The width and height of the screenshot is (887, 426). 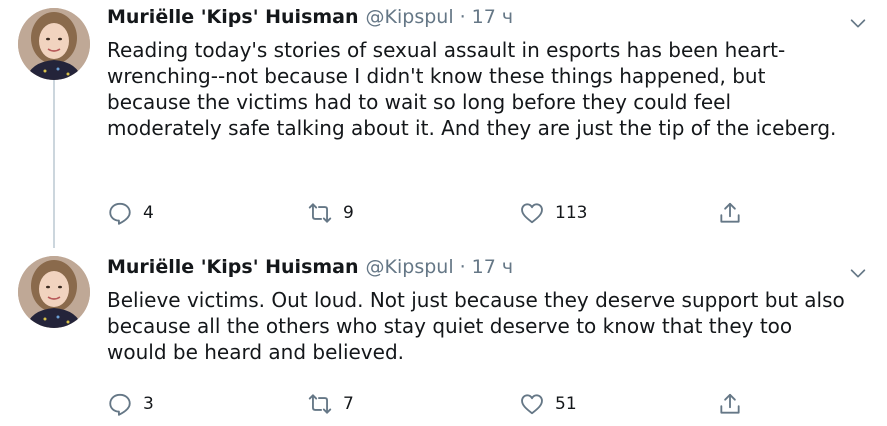 I want to click on tweet-actions: 3 7 51, so click(x=427, y=404).